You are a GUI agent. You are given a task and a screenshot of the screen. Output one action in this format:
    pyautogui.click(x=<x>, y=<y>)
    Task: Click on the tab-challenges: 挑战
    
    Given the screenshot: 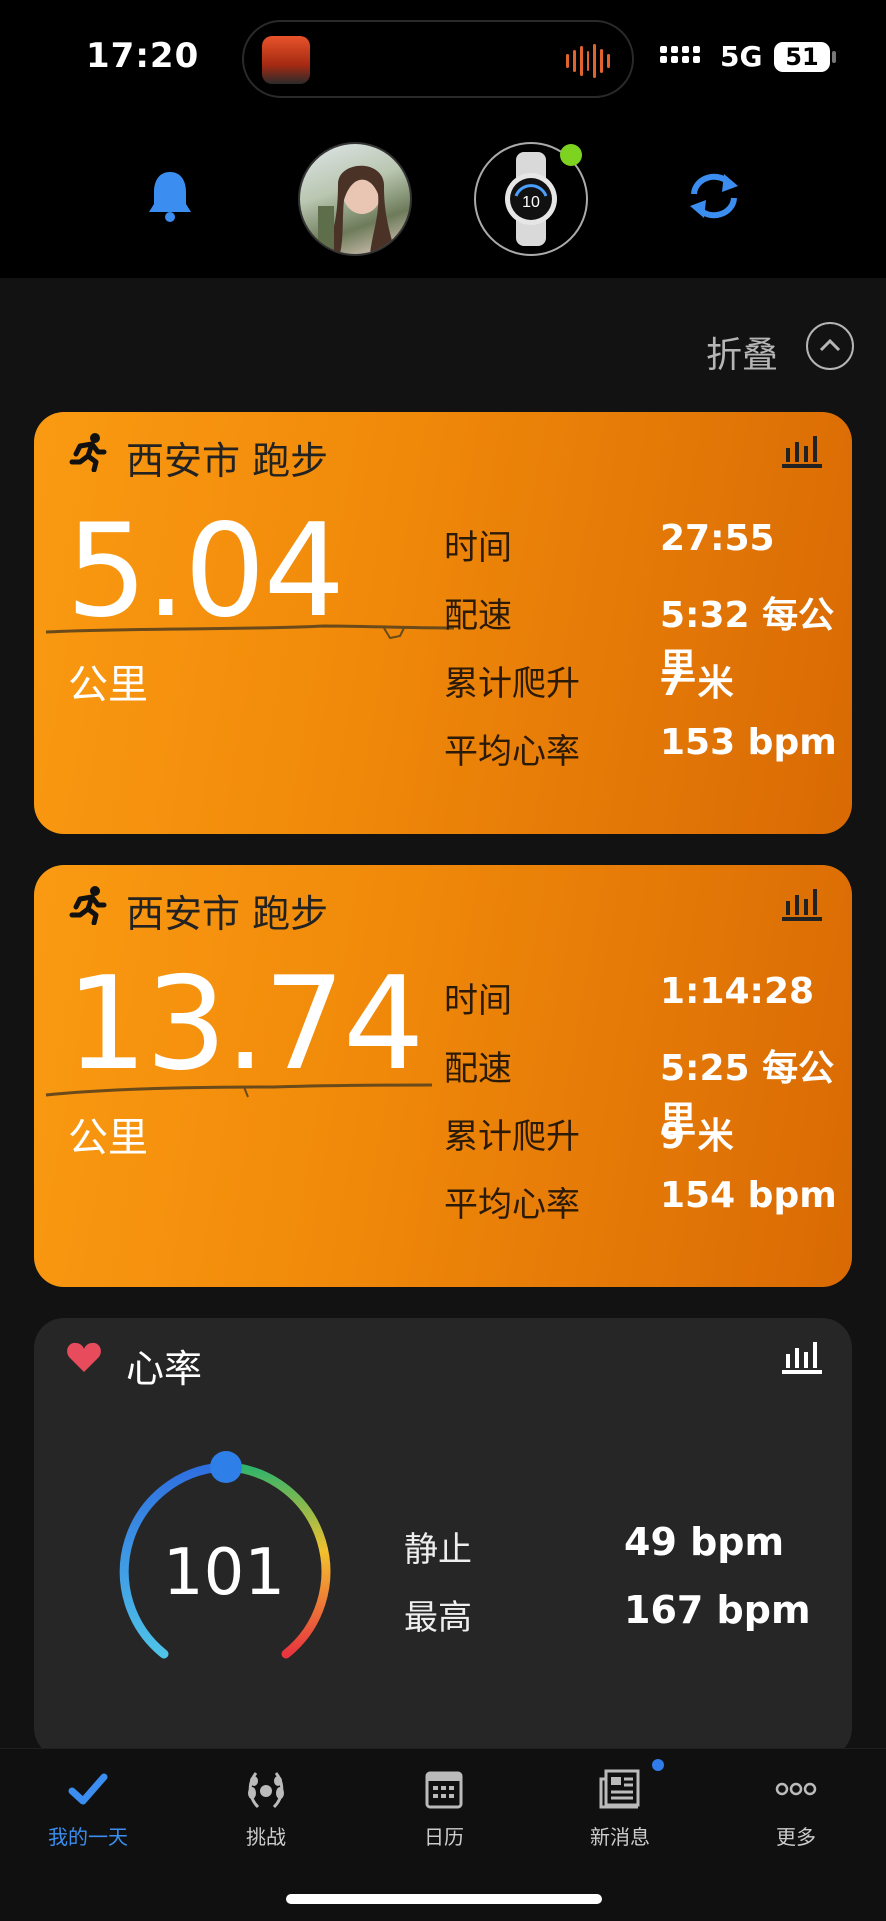 What is the action you would take?
    pyautogui.click(x=266, y=1808)
    